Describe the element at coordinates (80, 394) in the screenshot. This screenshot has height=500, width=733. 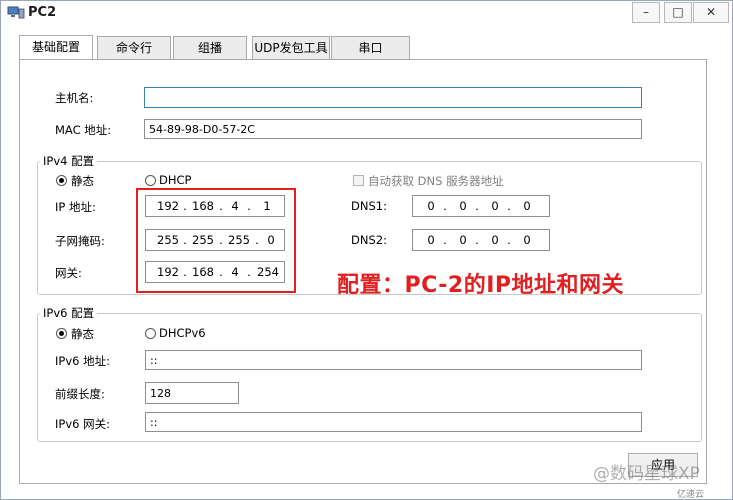
I see `prefix-length-label: 前缀长度:` at that location.